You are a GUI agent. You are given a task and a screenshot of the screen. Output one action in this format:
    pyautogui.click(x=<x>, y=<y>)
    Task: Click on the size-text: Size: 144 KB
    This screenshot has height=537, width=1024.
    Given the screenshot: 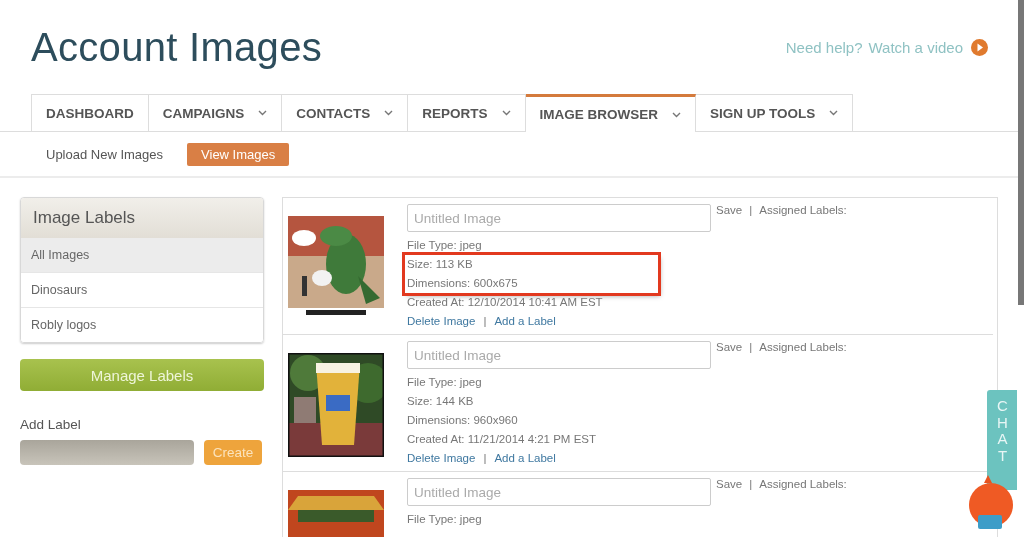 What is the action you would take?
    pyautogui.click(x=441, y=401)
    